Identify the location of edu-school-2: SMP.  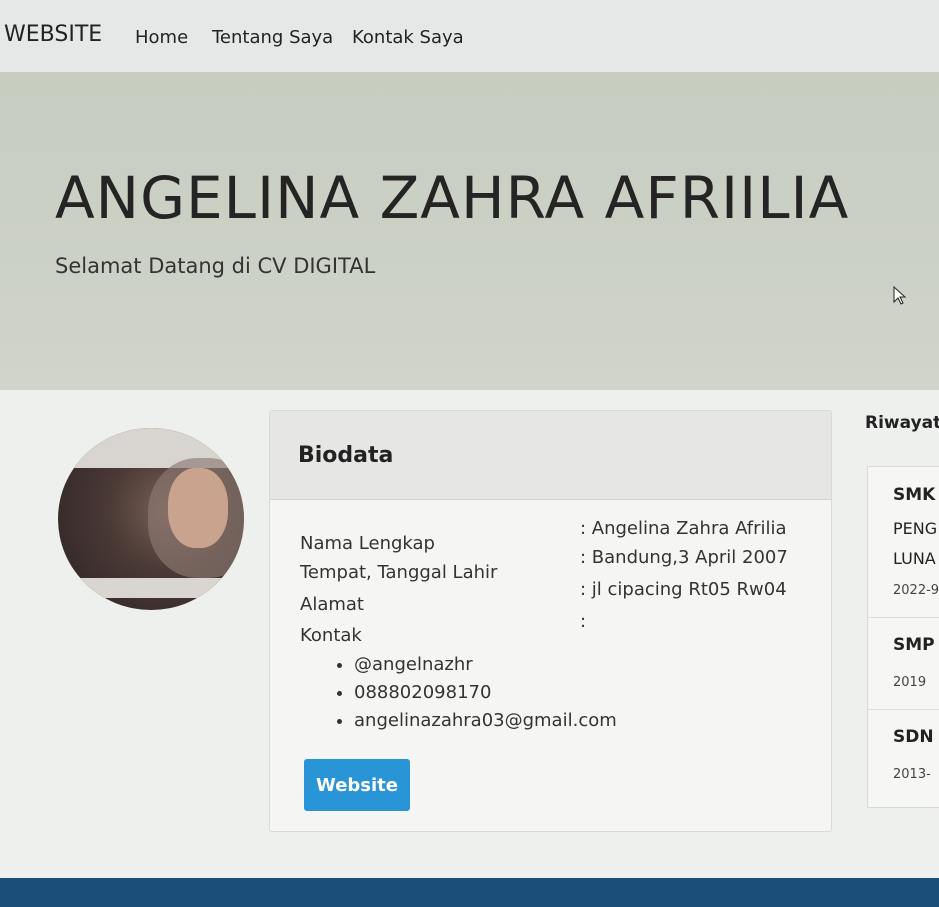
(914, 645).